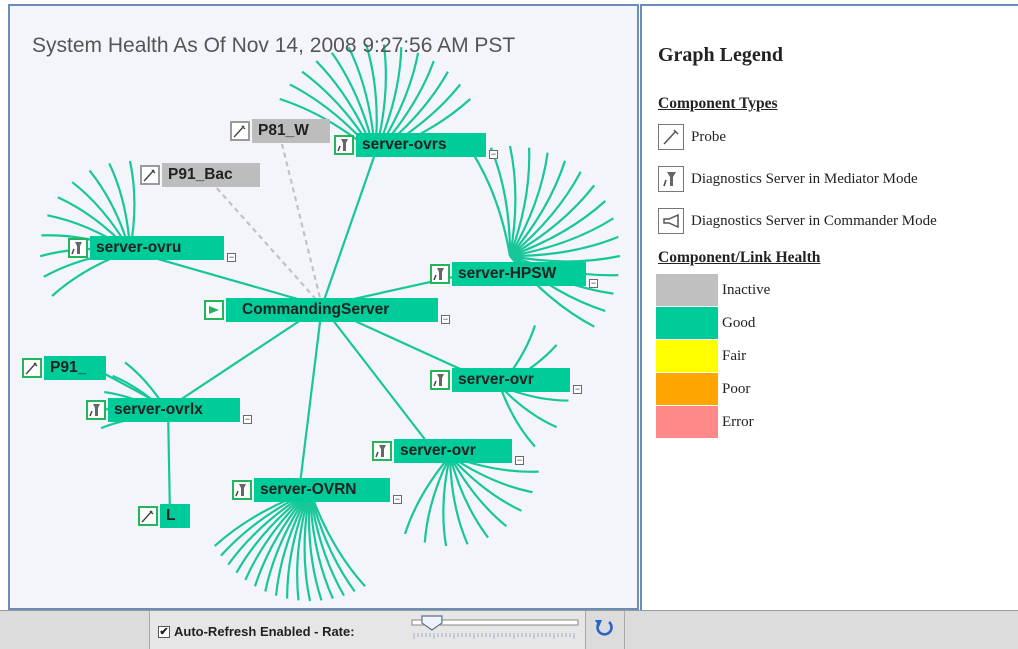 This screenshot has height=649, width=1018. I want to click on health-swatch-good, so click(687, 323).